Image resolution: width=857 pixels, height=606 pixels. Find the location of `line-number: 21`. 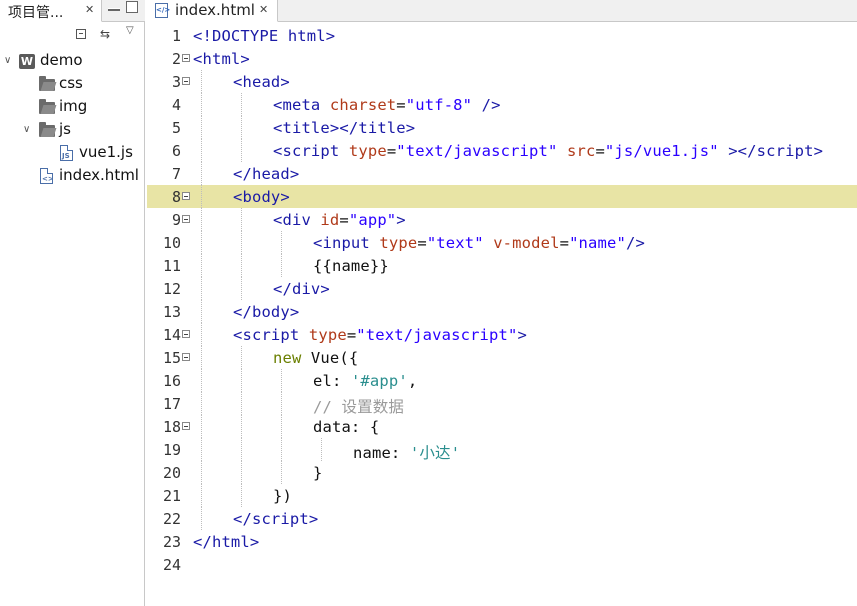

line-number: 21 is located at coordinates (171, 496).